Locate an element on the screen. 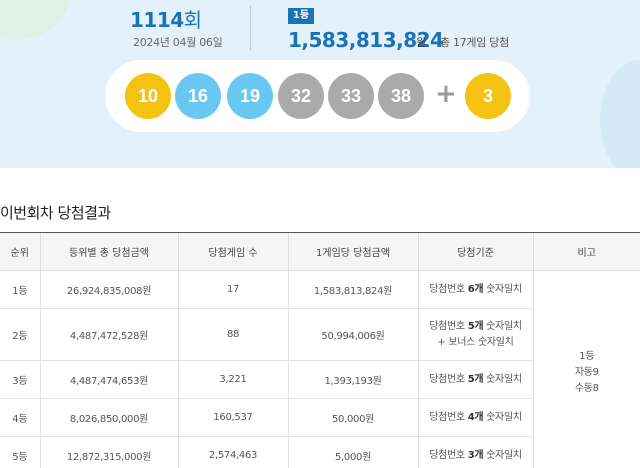 This screenshot has height=468, width=640. total-cell: 4,487,474,653원 is located at coordinates (108, 379).